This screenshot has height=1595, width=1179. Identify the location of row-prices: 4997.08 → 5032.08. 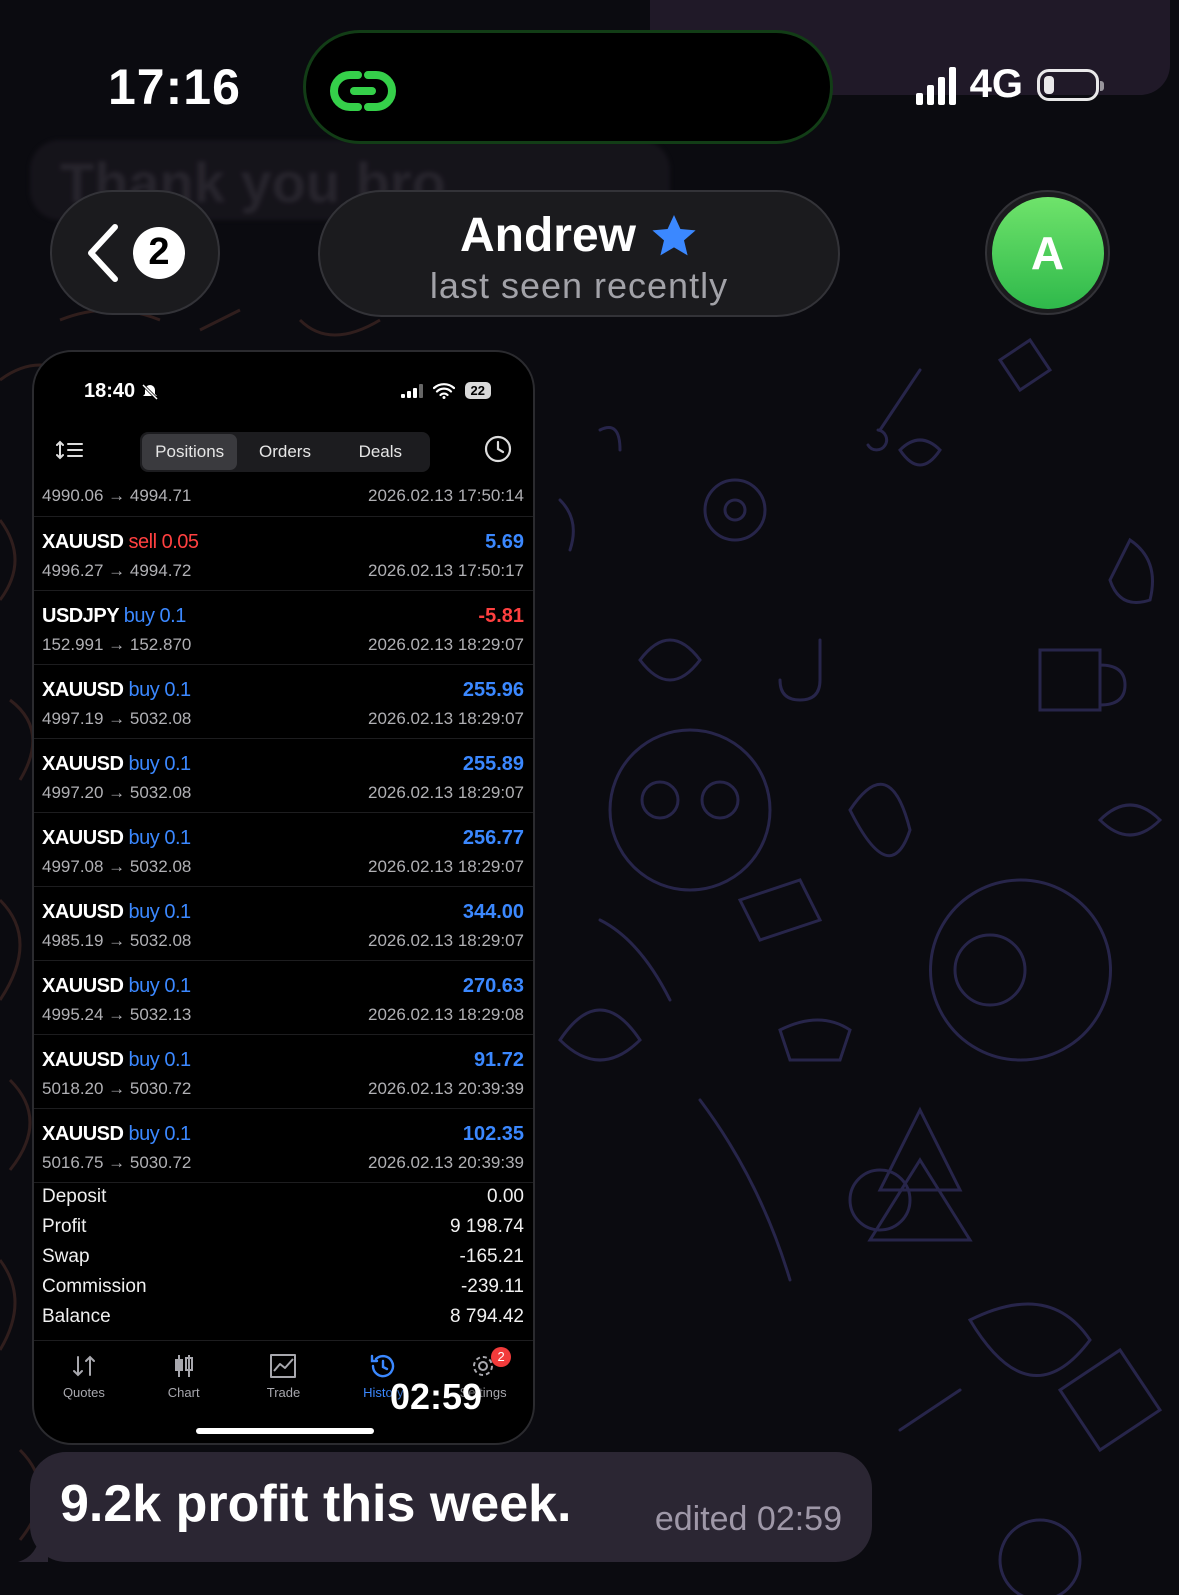
(117, 866).